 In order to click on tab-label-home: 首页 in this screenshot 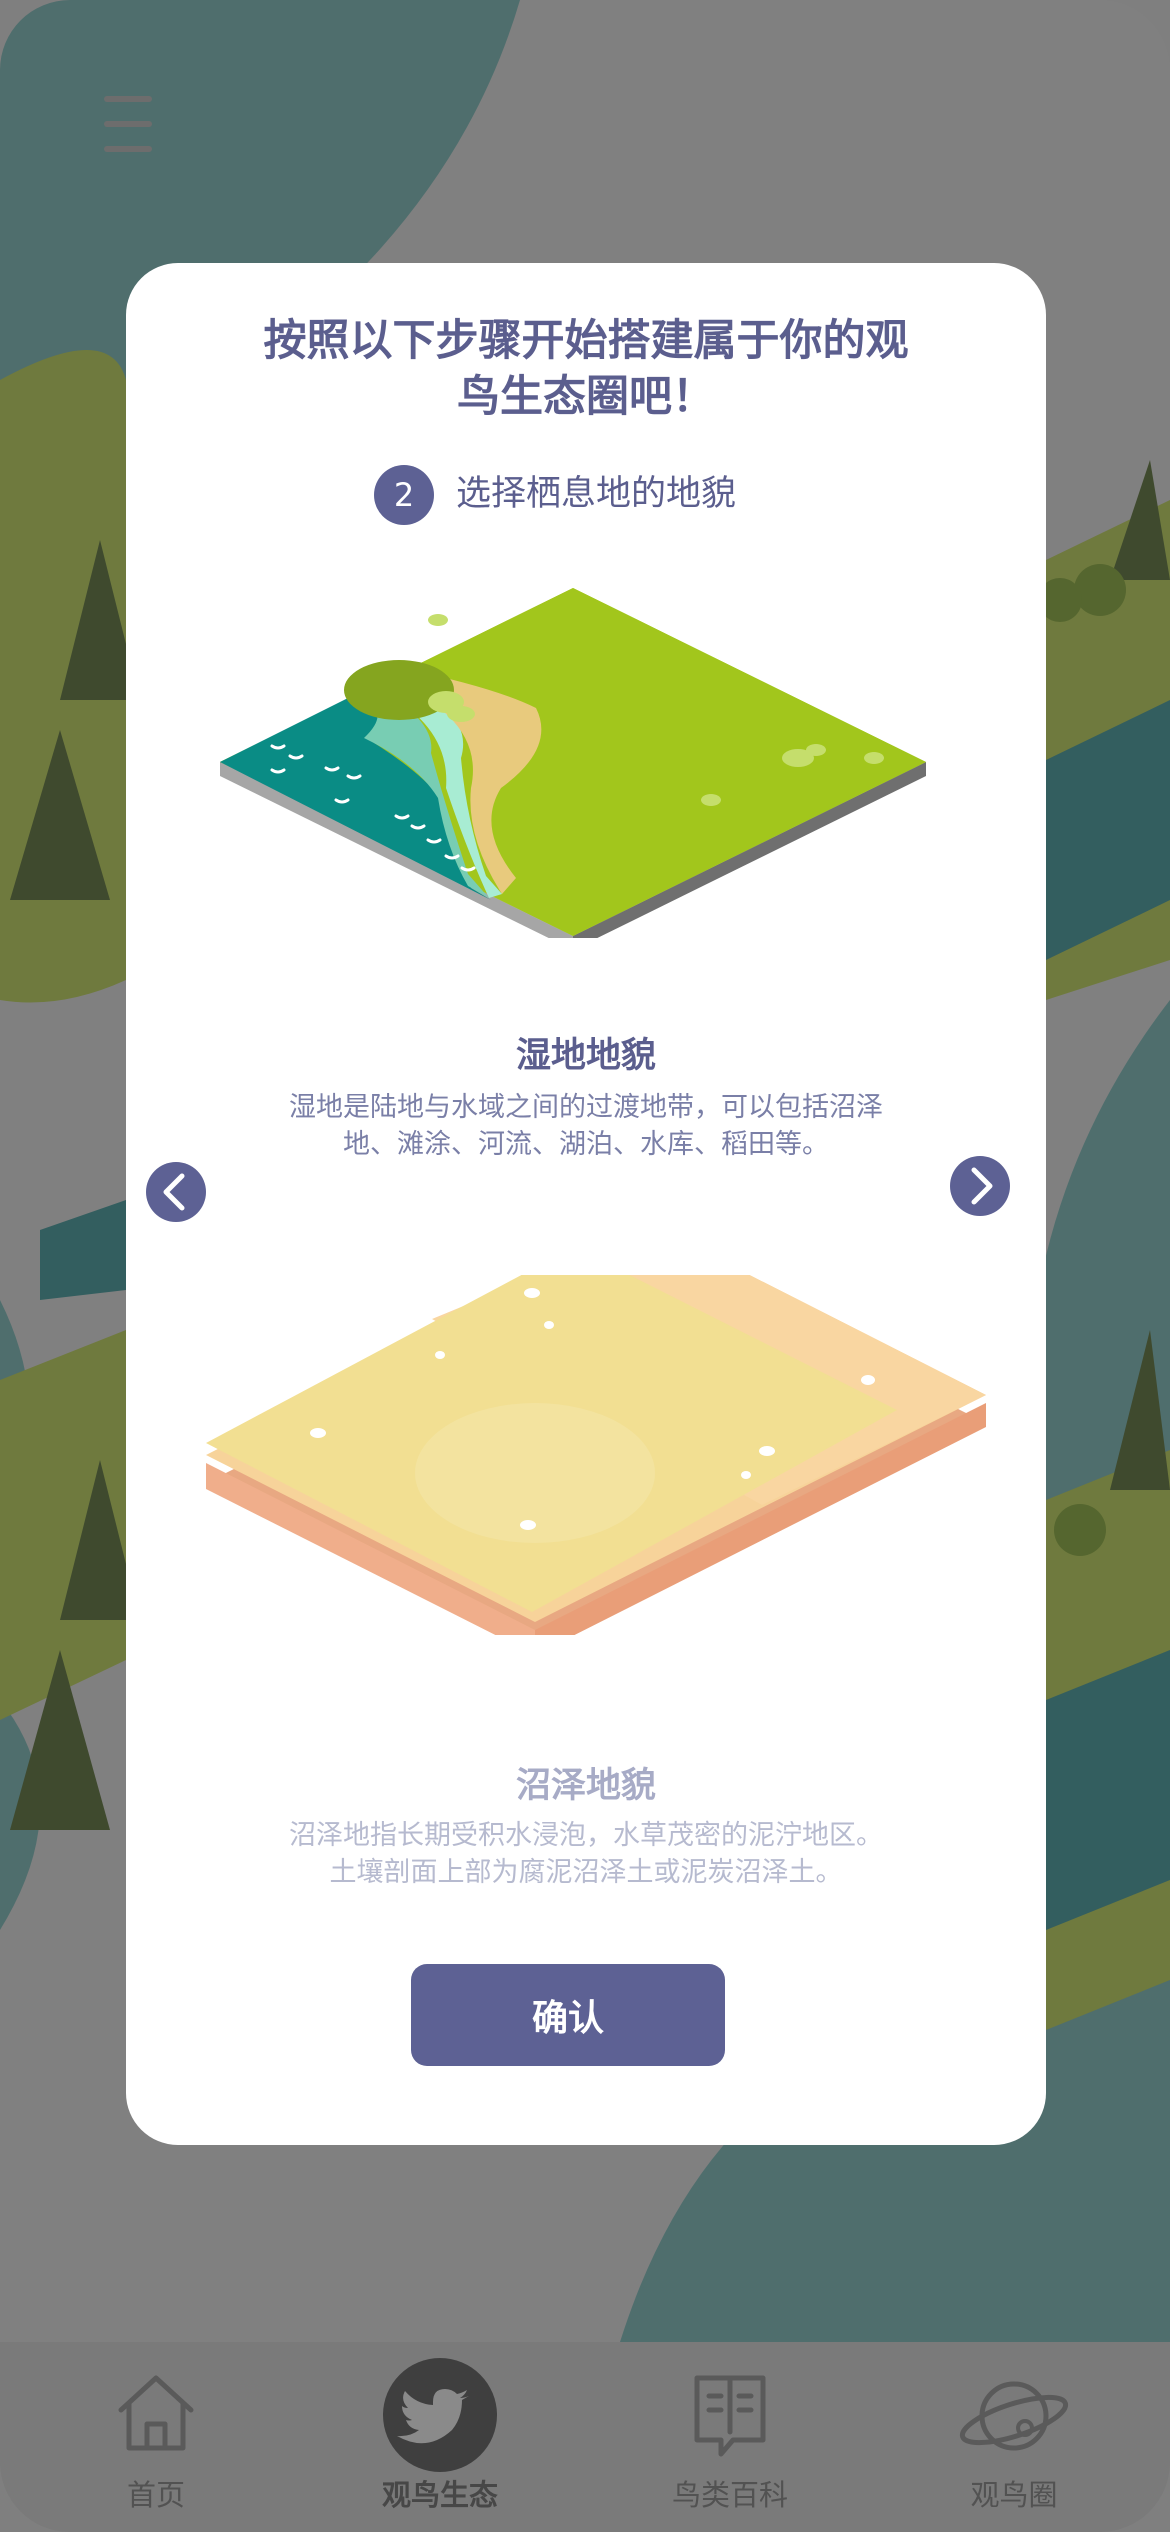, I will do `click(155, 2495)`.